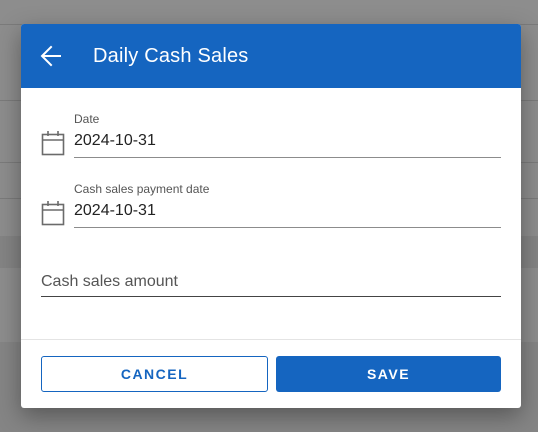 This screenshot has width=538, height=432. What do you see at coordinates (171, 56) in the screenshot?
I see `dialog-title: Daily Cash Sales` at bounding box center [171, 56].